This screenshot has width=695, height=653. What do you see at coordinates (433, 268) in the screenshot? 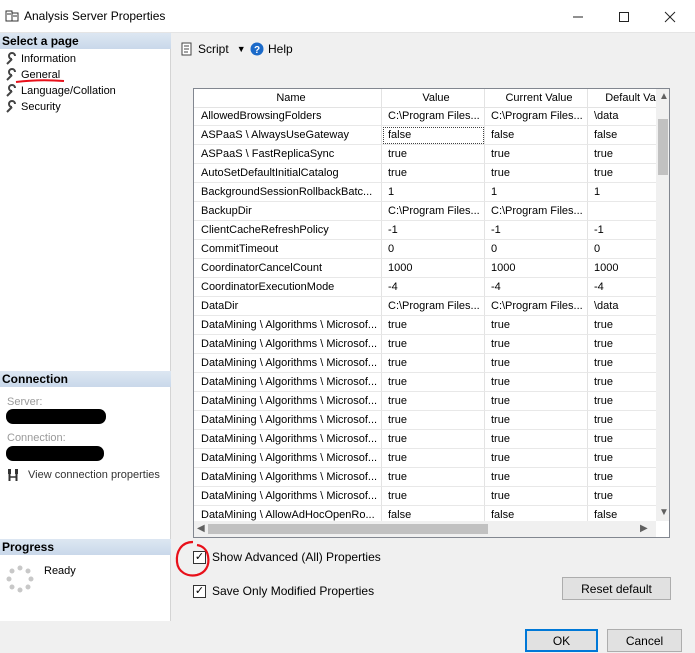
I see `cell-value: 1000` at bounding box center [433, 268].